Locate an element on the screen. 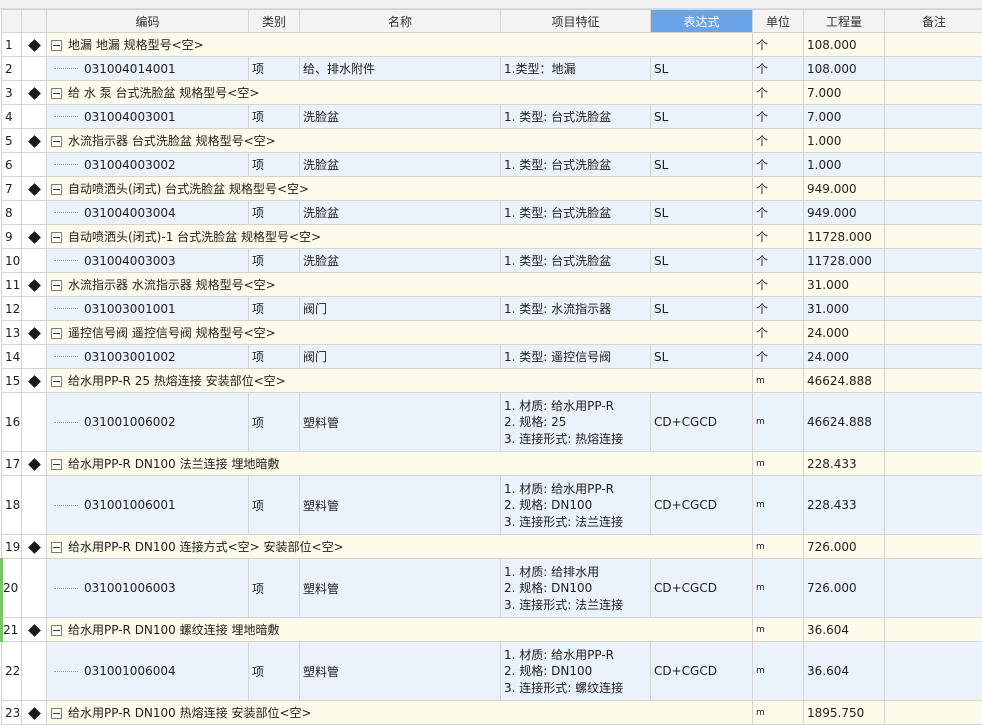 The image size is (982, 725). code-cell: 031004003001 is located at coordinates (148, 117).